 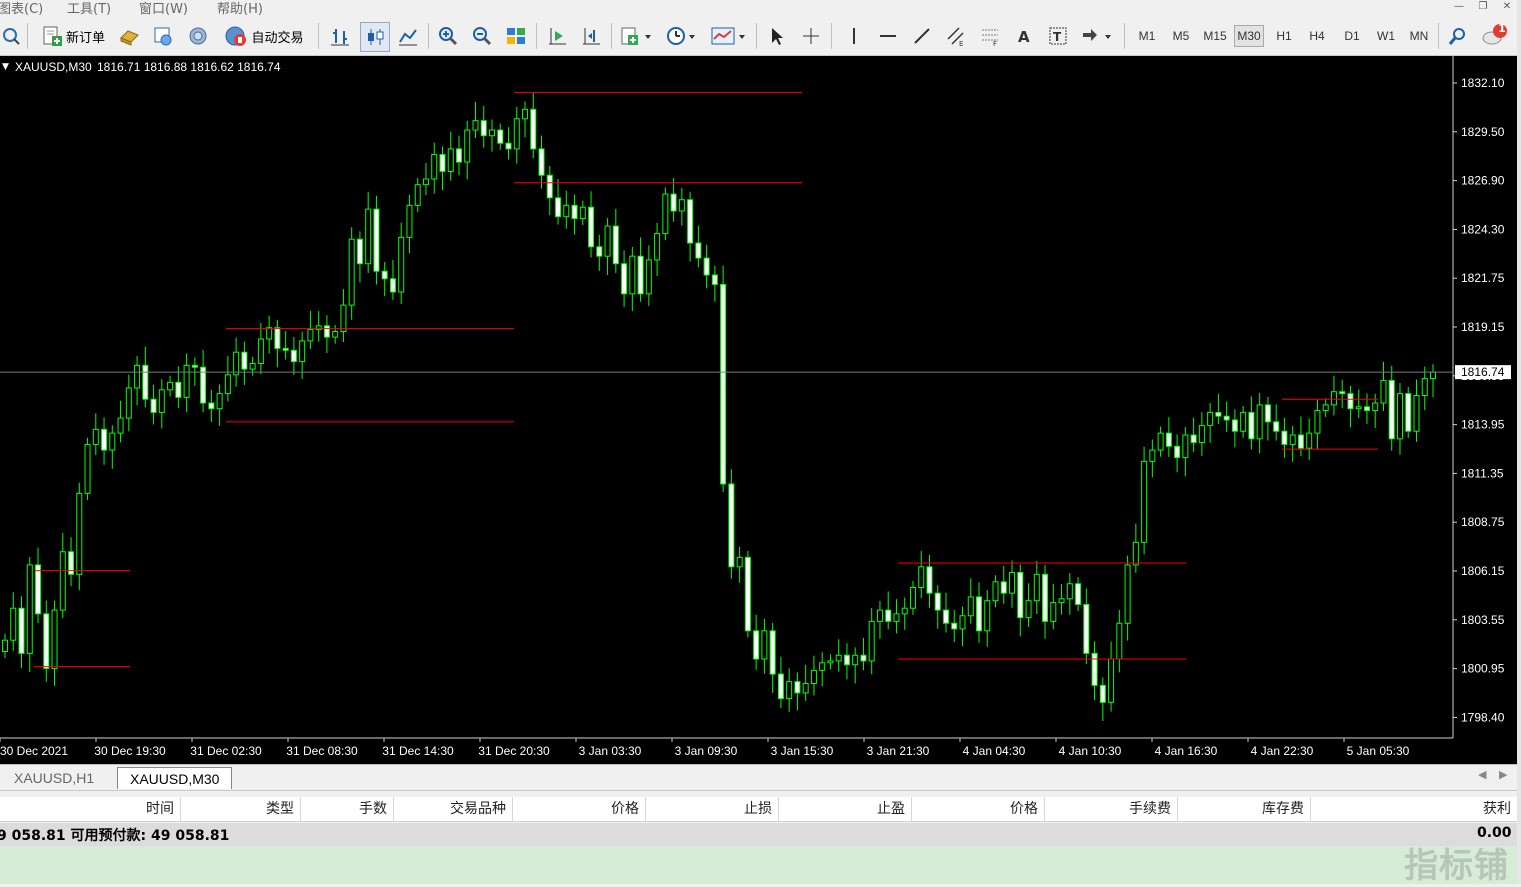 I want to click on svg-text: F, so click(x=995, y=43).